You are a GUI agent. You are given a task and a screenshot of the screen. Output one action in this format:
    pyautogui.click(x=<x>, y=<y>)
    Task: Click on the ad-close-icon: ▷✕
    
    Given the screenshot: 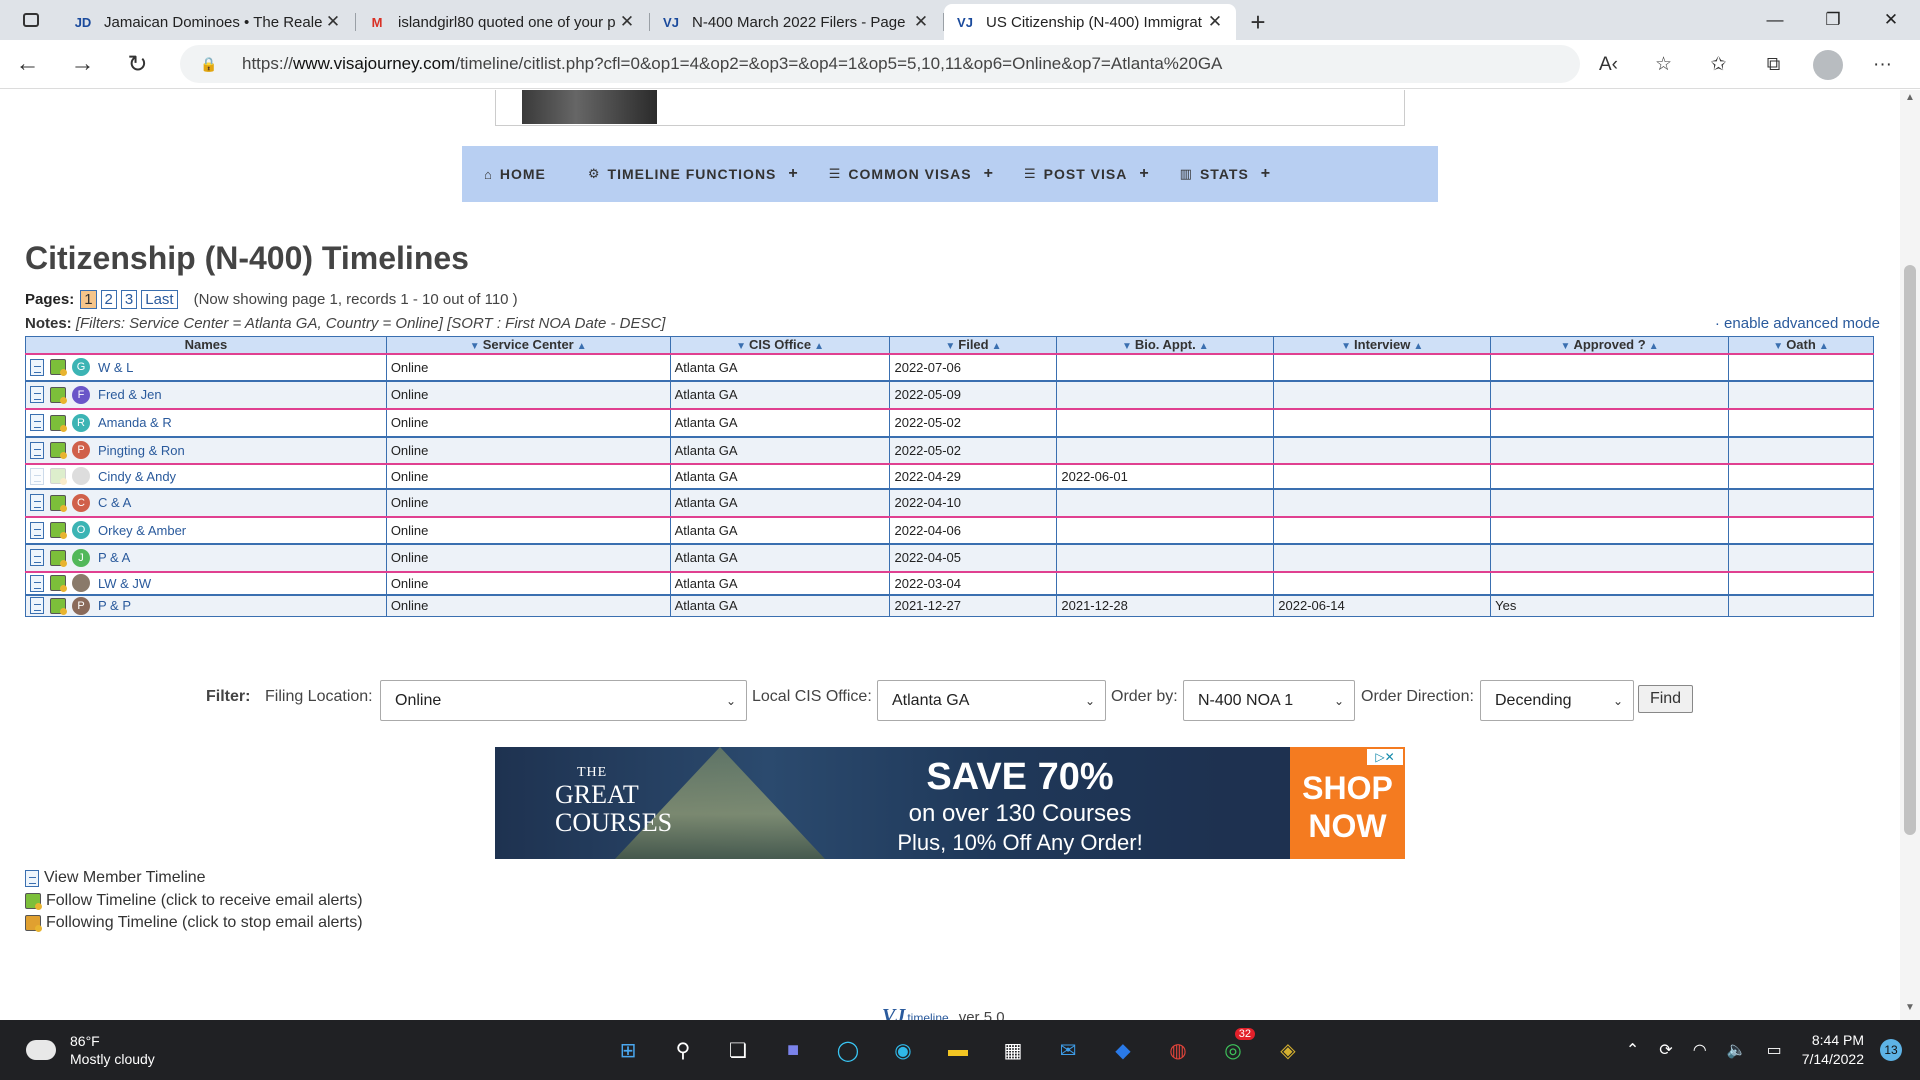 What is the action you would take?
    pyautogui.click(x=1385, y=757)
    